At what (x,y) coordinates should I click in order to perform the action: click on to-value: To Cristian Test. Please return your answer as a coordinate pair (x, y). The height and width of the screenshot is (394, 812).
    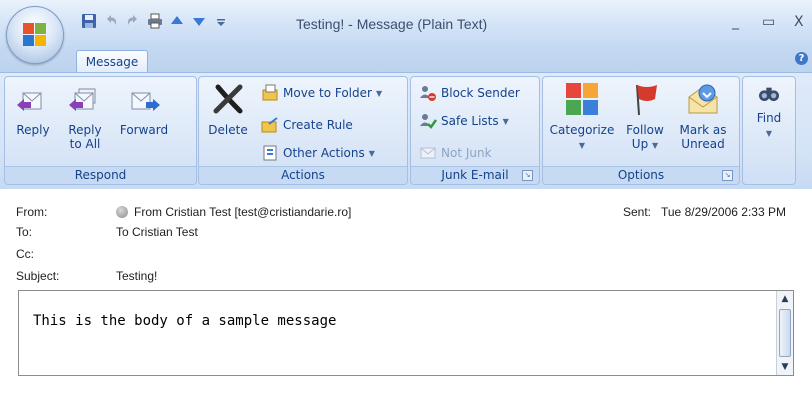
    Looking at the image, I should click on (157, 232).